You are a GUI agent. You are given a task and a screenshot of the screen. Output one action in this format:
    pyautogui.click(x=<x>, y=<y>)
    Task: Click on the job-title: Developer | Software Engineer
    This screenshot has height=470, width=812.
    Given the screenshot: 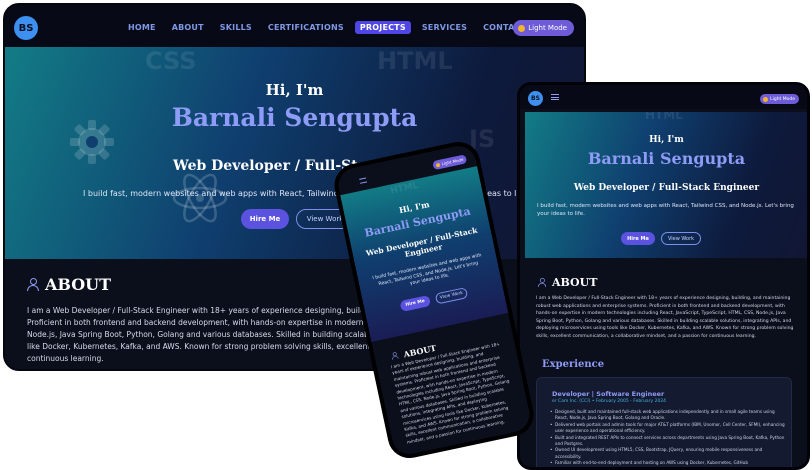 What is the action you would take?
    pyautogui.click(x=608, y=394)
    